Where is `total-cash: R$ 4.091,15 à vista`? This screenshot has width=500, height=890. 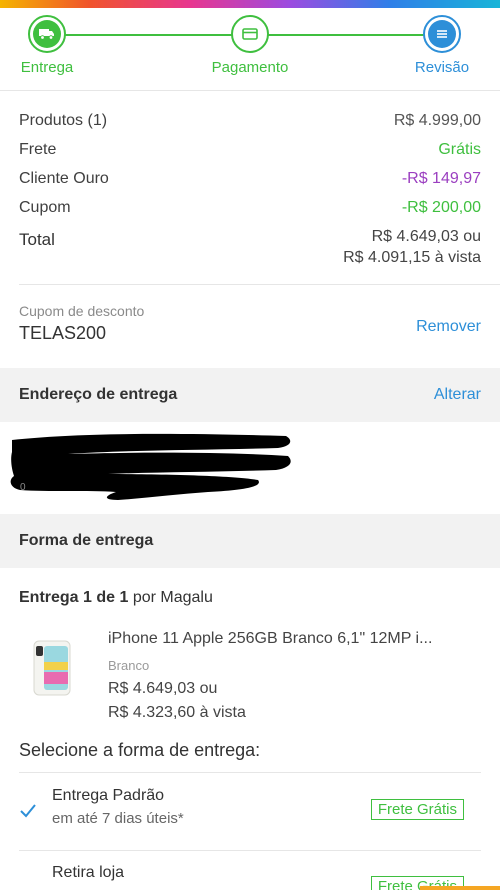
total-cash: R$ 4.091,15 à vista is located at coordinates (412, 257).